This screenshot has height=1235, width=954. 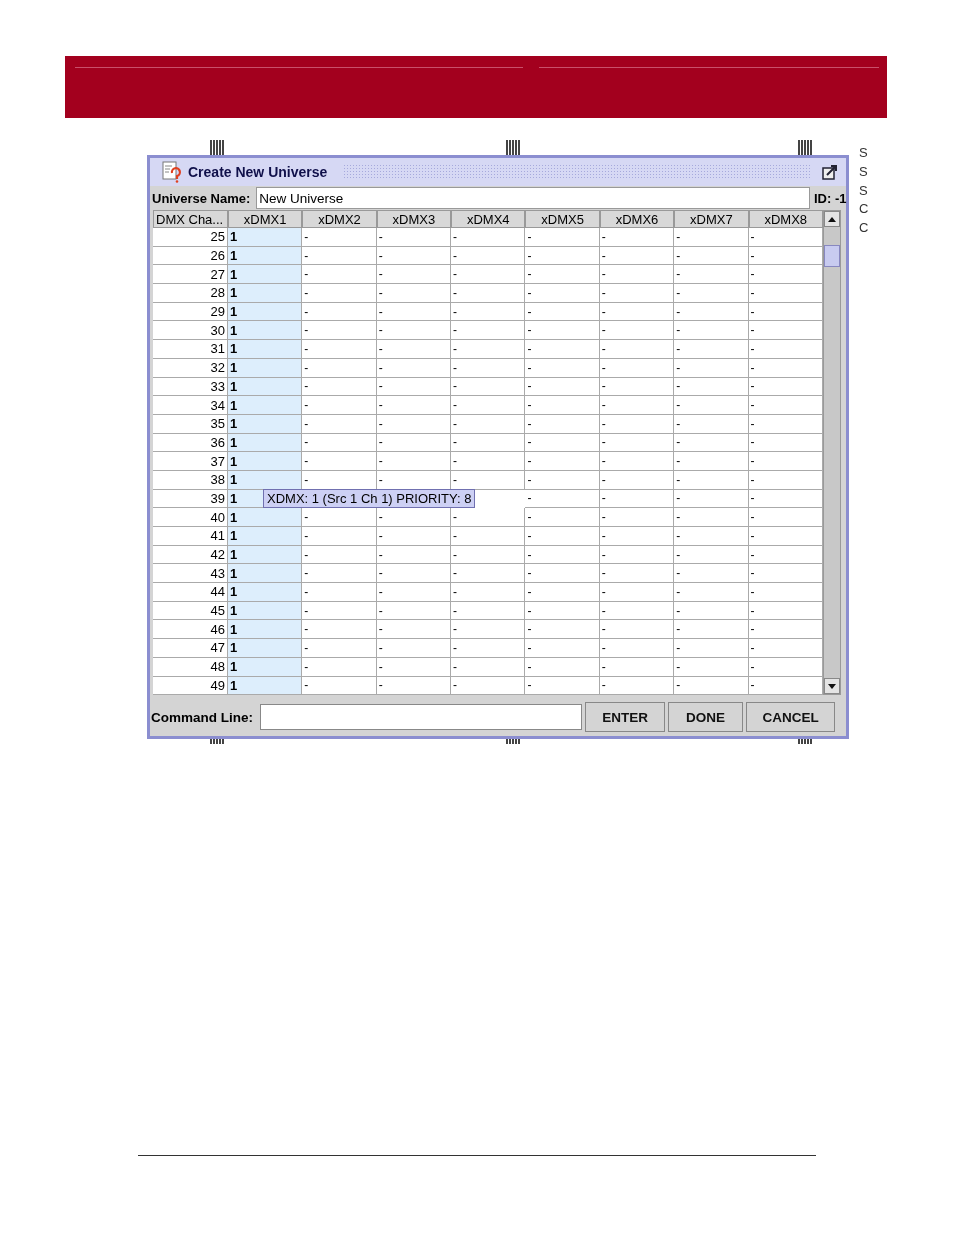 I want to click on column-header: xDMX2, so click(x=339, y=219).